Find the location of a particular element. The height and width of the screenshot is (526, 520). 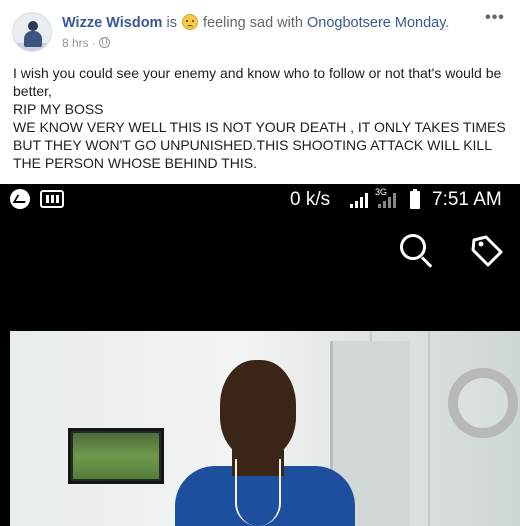

feeling-text: feeling sad with is located at coordinates (252, 23).